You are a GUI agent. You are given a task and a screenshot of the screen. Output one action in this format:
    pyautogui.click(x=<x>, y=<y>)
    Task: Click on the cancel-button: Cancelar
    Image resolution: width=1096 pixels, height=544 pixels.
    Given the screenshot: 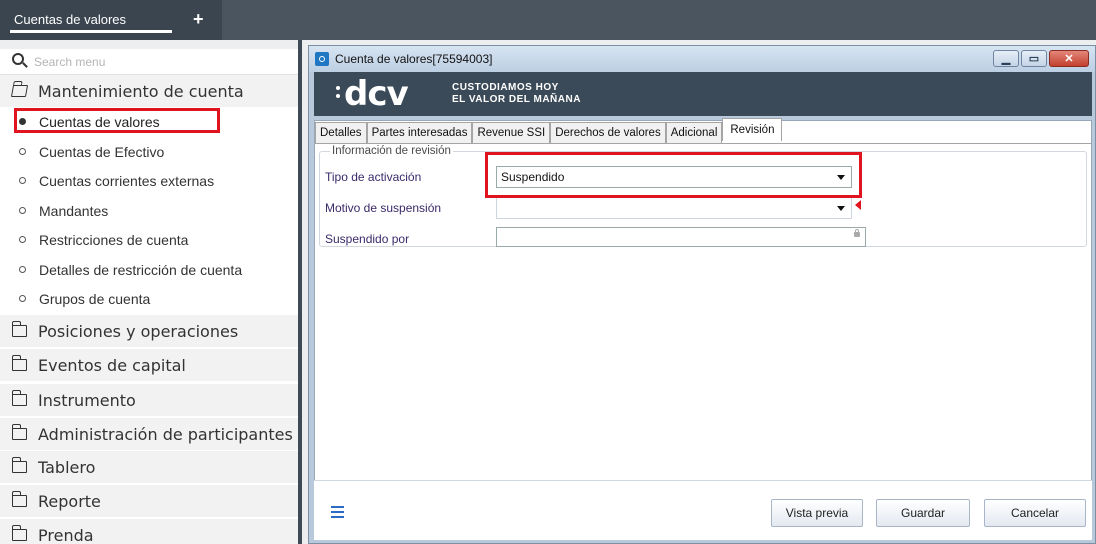 What is the action you would take?
    pyautogui.click(x=1035, y=513)
    